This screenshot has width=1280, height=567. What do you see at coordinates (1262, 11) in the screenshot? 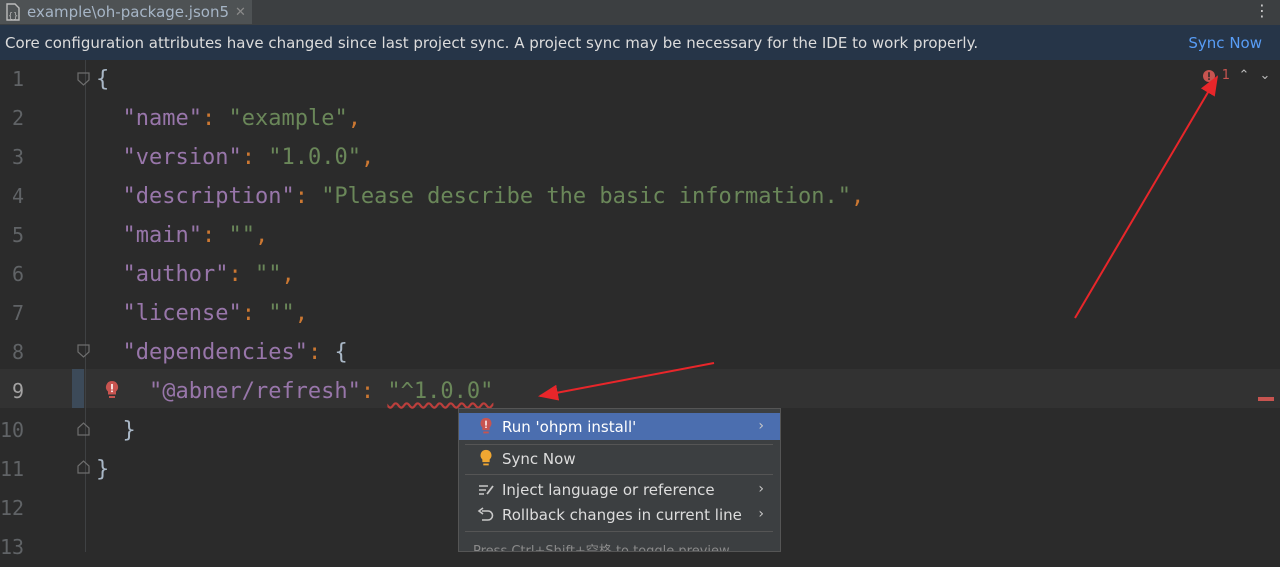
I see `more-options-icon: ⋮` at bounding box center [1262, 11].